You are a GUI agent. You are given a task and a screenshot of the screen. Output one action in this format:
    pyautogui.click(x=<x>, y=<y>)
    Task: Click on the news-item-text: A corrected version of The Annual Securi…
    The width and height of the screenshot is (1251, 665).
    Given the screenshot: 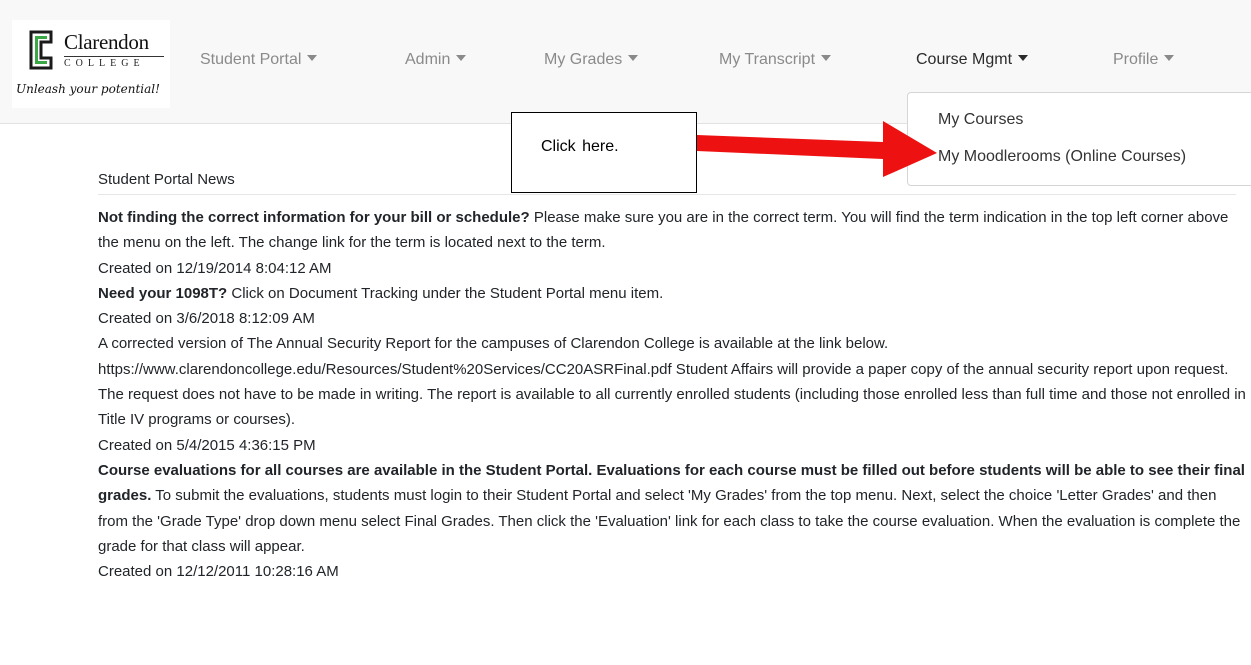 What is the action you would take?
    pyautogui.click(x=672, y=382)
    